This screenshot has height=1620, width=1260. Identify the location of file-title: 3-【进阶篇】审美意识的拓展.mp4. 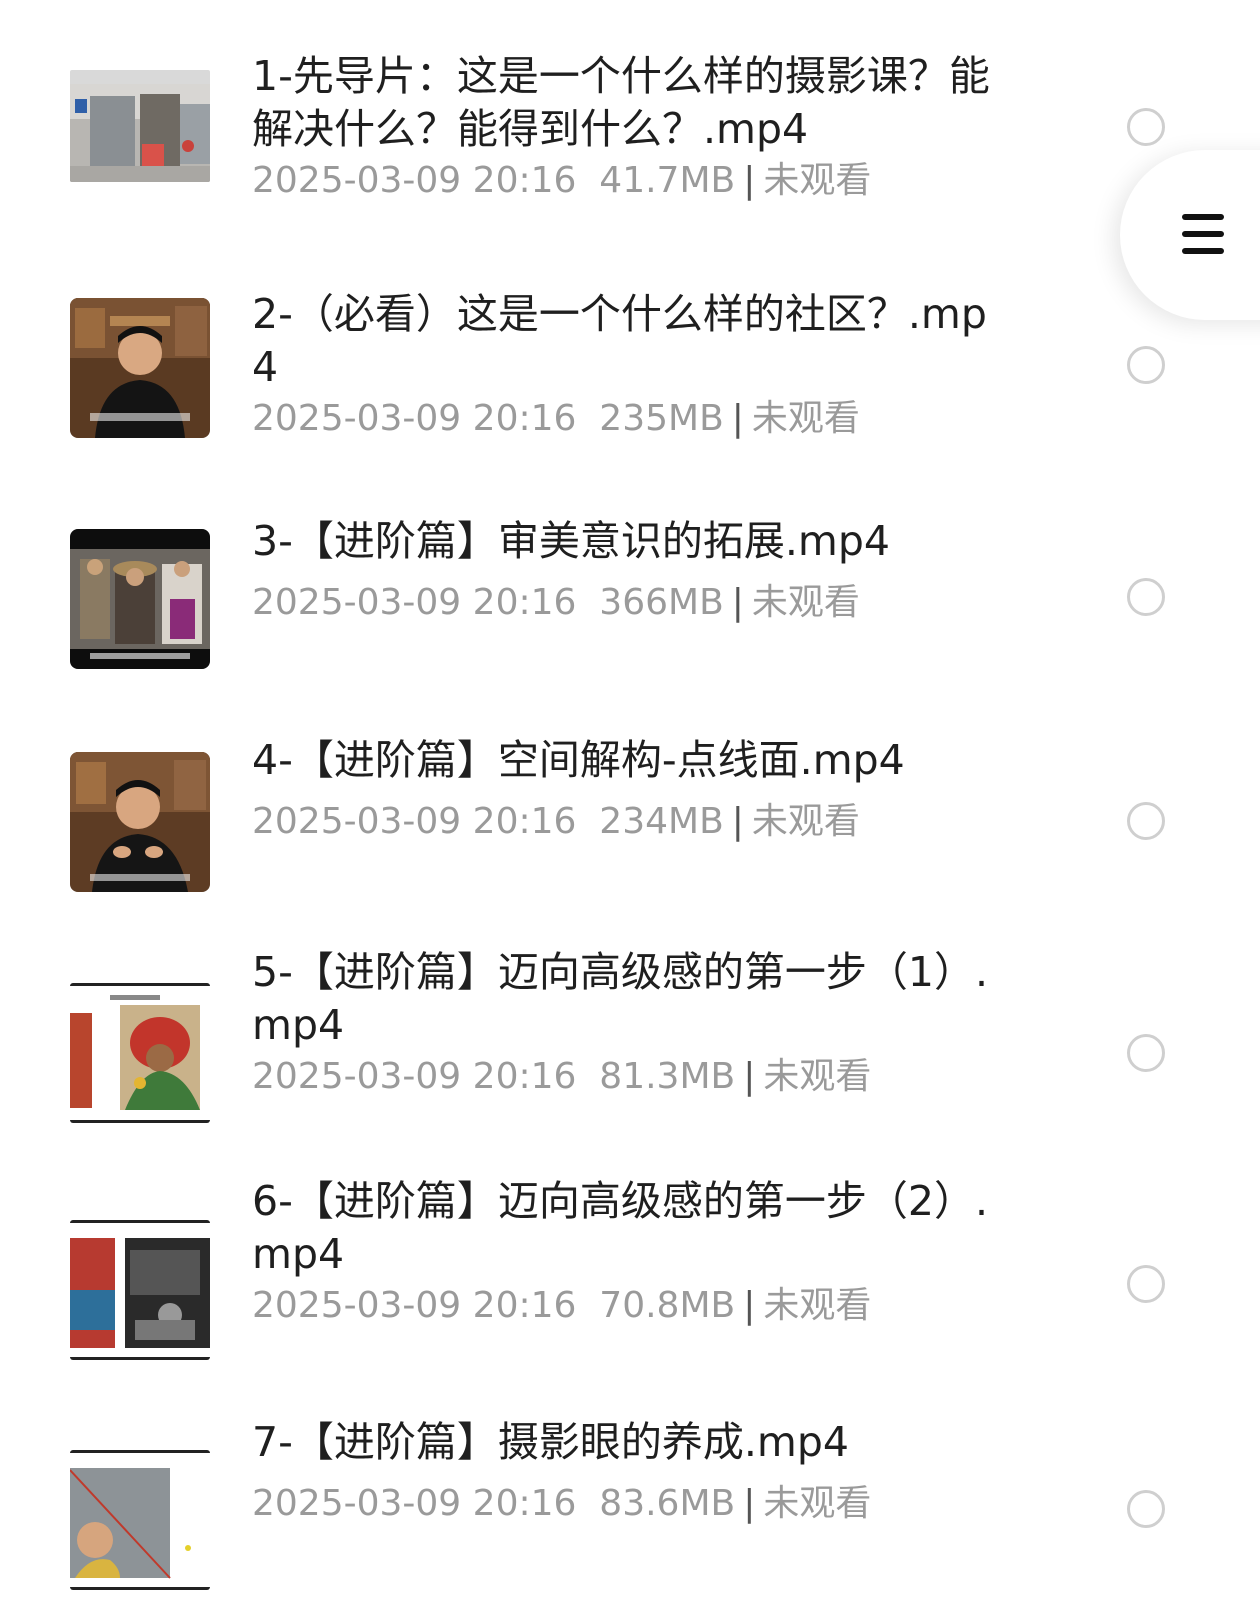
(571, 541).